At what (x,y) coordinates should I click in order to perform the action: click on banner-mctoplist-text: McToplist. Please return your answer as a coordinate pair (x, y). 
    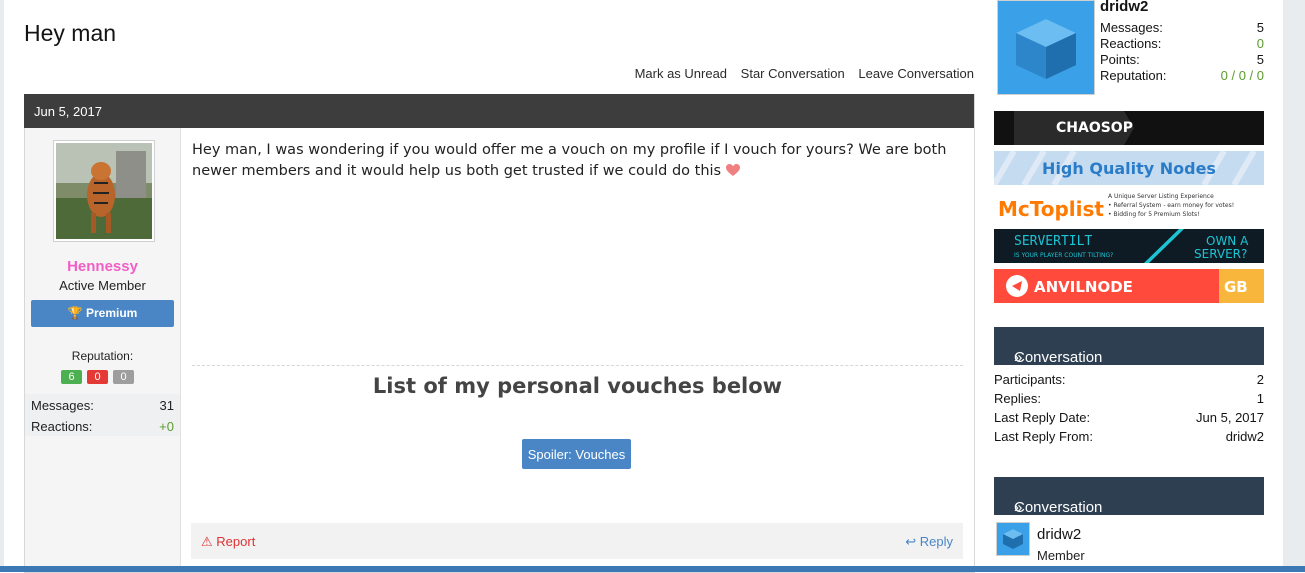
    Looking at the image, I should click on (1051, 209).